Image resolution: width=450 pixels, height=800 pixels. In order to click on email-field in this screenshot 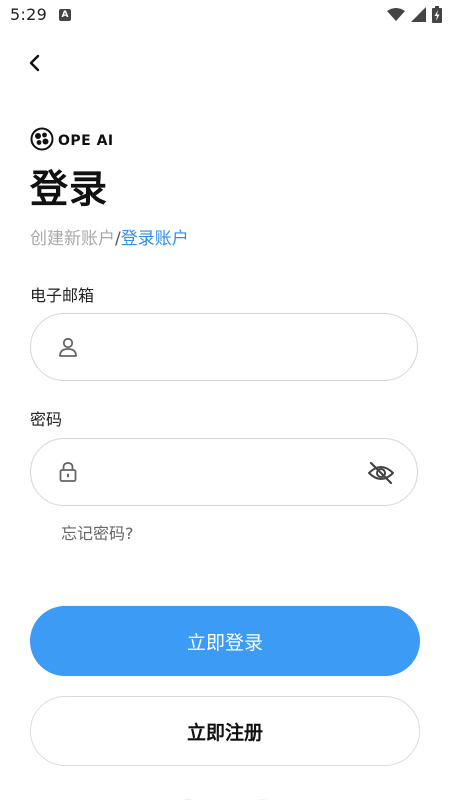, I will do `click(224, 347)`.